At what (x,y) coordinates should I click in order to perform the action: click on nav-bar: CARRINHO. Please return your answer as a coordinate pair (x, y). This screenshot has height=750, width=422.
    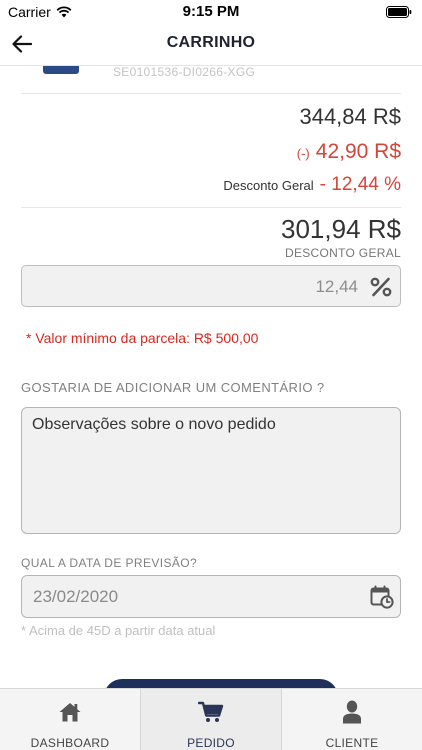
    Looking at the image, I should click on (211, 45).